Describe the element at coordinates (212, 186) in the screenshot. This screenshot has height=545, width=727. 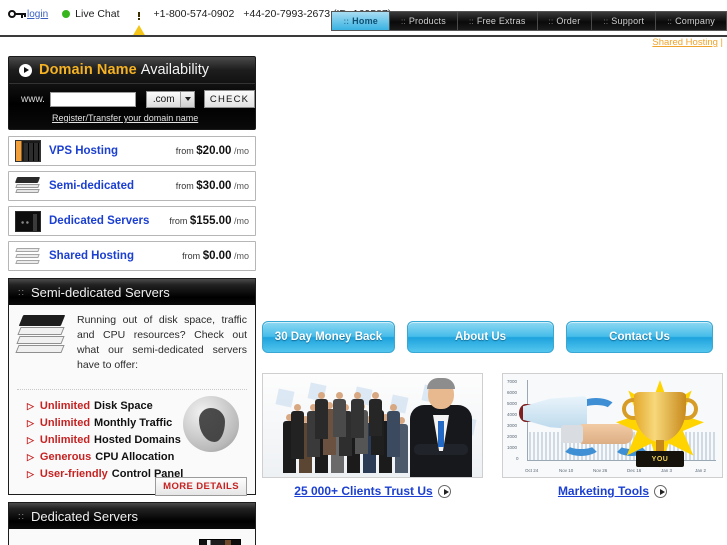
I see `plan-price: from $30.00 /mo` at that location.